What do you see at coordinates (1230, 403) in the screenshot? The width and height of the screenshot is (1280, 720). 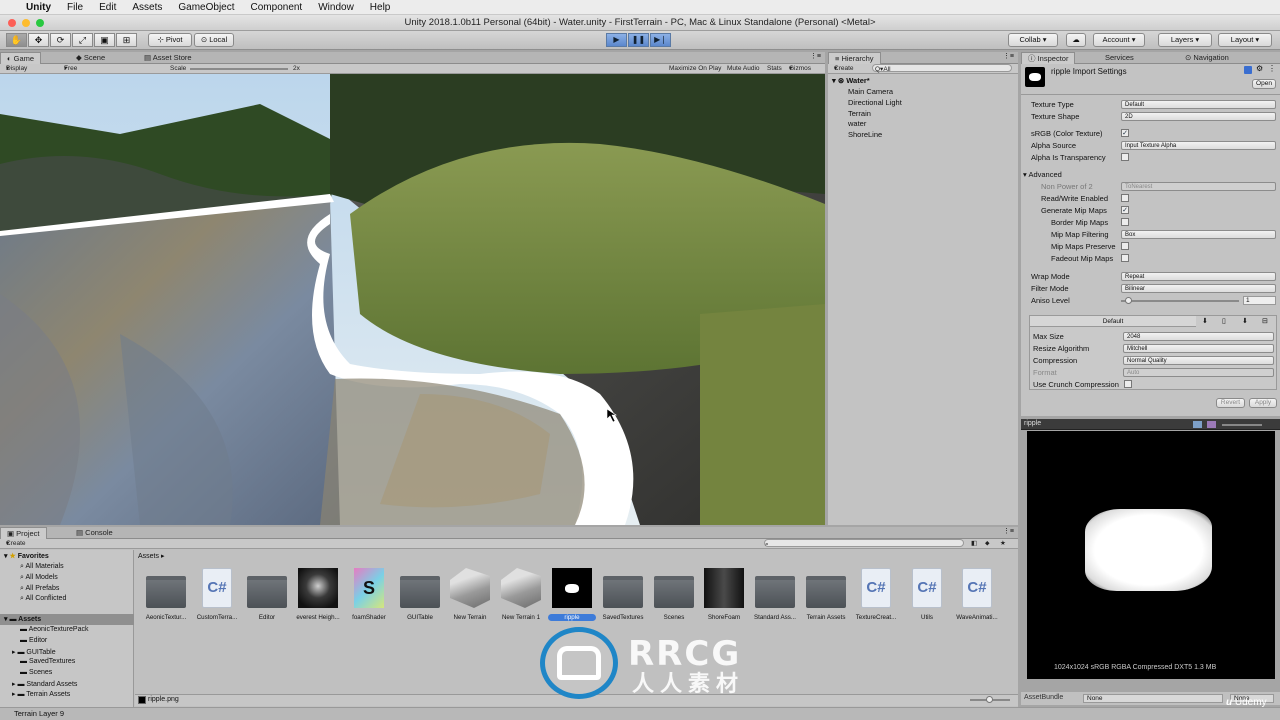 I see `revert-button: Revert` at bounding box center [1230, 403].